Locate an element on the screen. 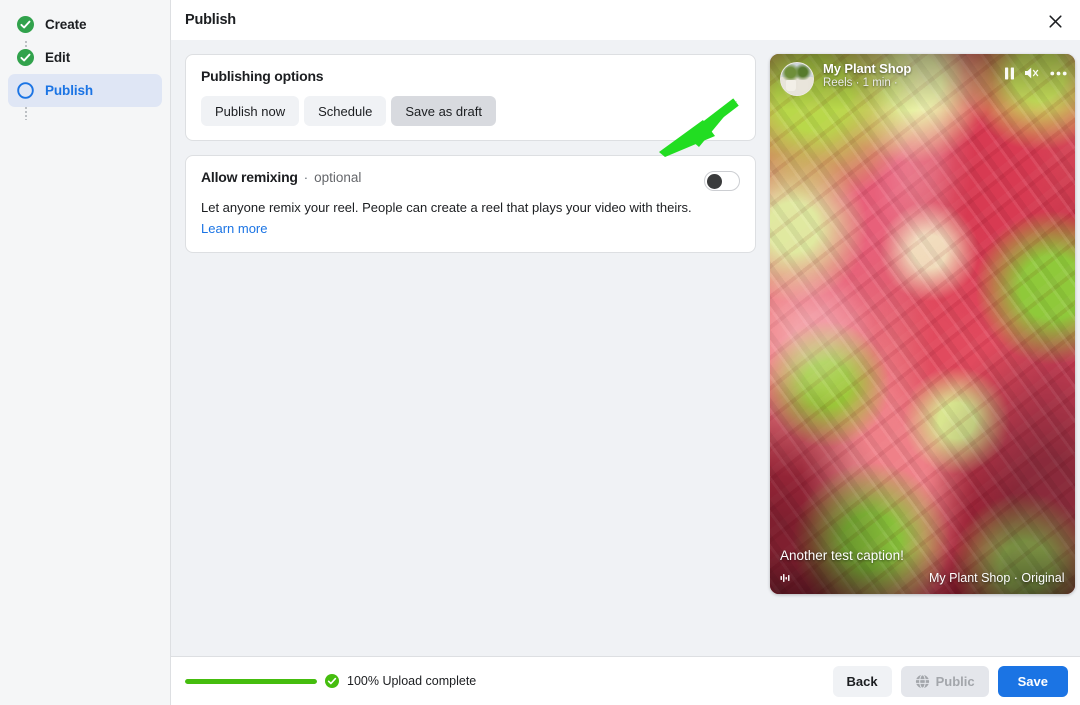 The width and height of the screenshot is (1080, 705). preview-caption: Another test caption! is located at coordinates (842, 555).